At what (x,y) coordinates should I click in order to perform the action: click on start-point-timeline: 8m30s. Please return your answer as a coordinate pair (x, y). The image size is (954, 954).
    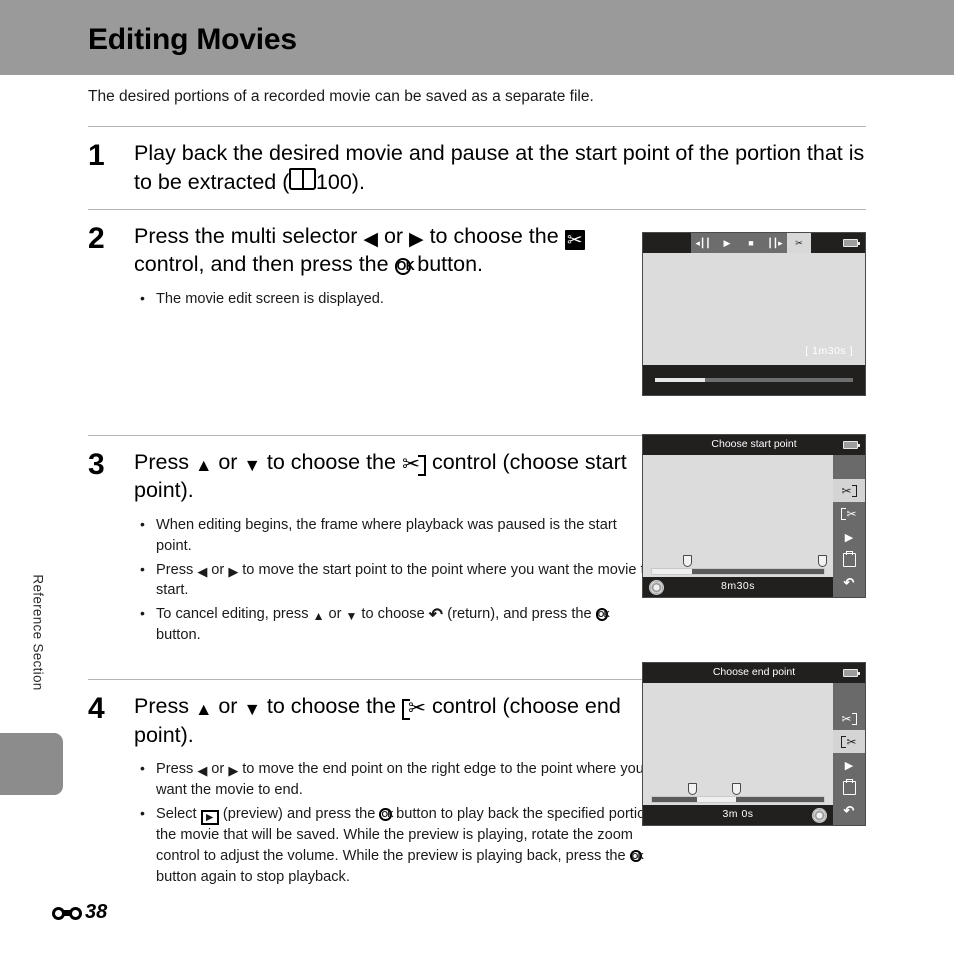
    Looking at the image, I should click on (738, 575).